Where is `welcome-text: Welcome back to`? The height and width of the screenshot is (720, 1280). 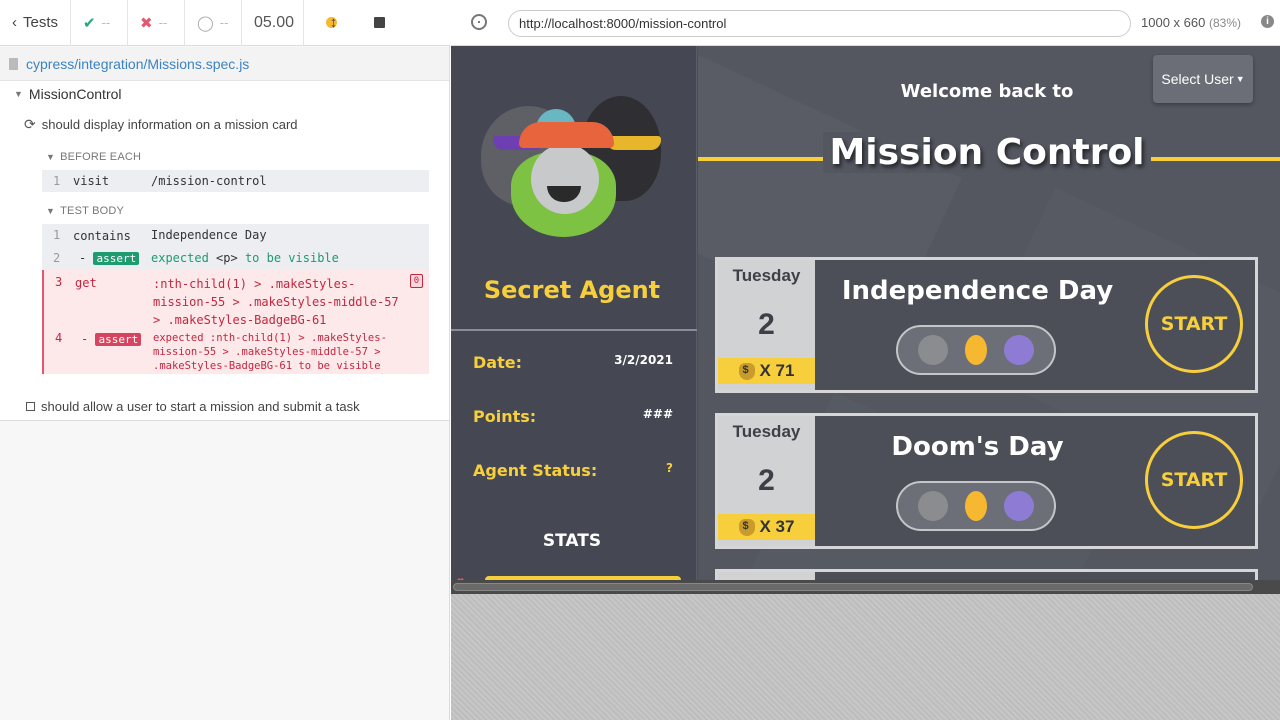
welcome-text: Welcome back to is located at coordinates (987, 91).